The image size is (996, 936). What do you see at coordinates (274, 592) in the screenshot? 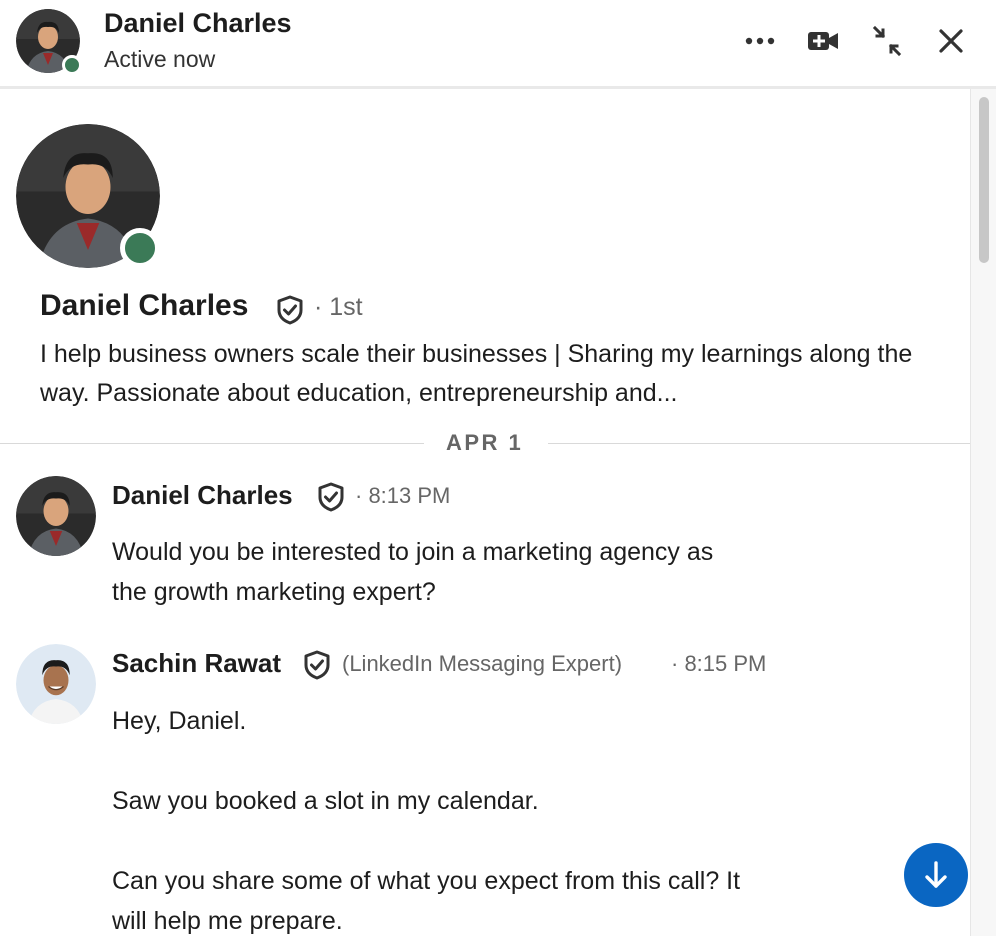
I see `message-line: the growth marketing expert?` at bounding box center [274, 592].